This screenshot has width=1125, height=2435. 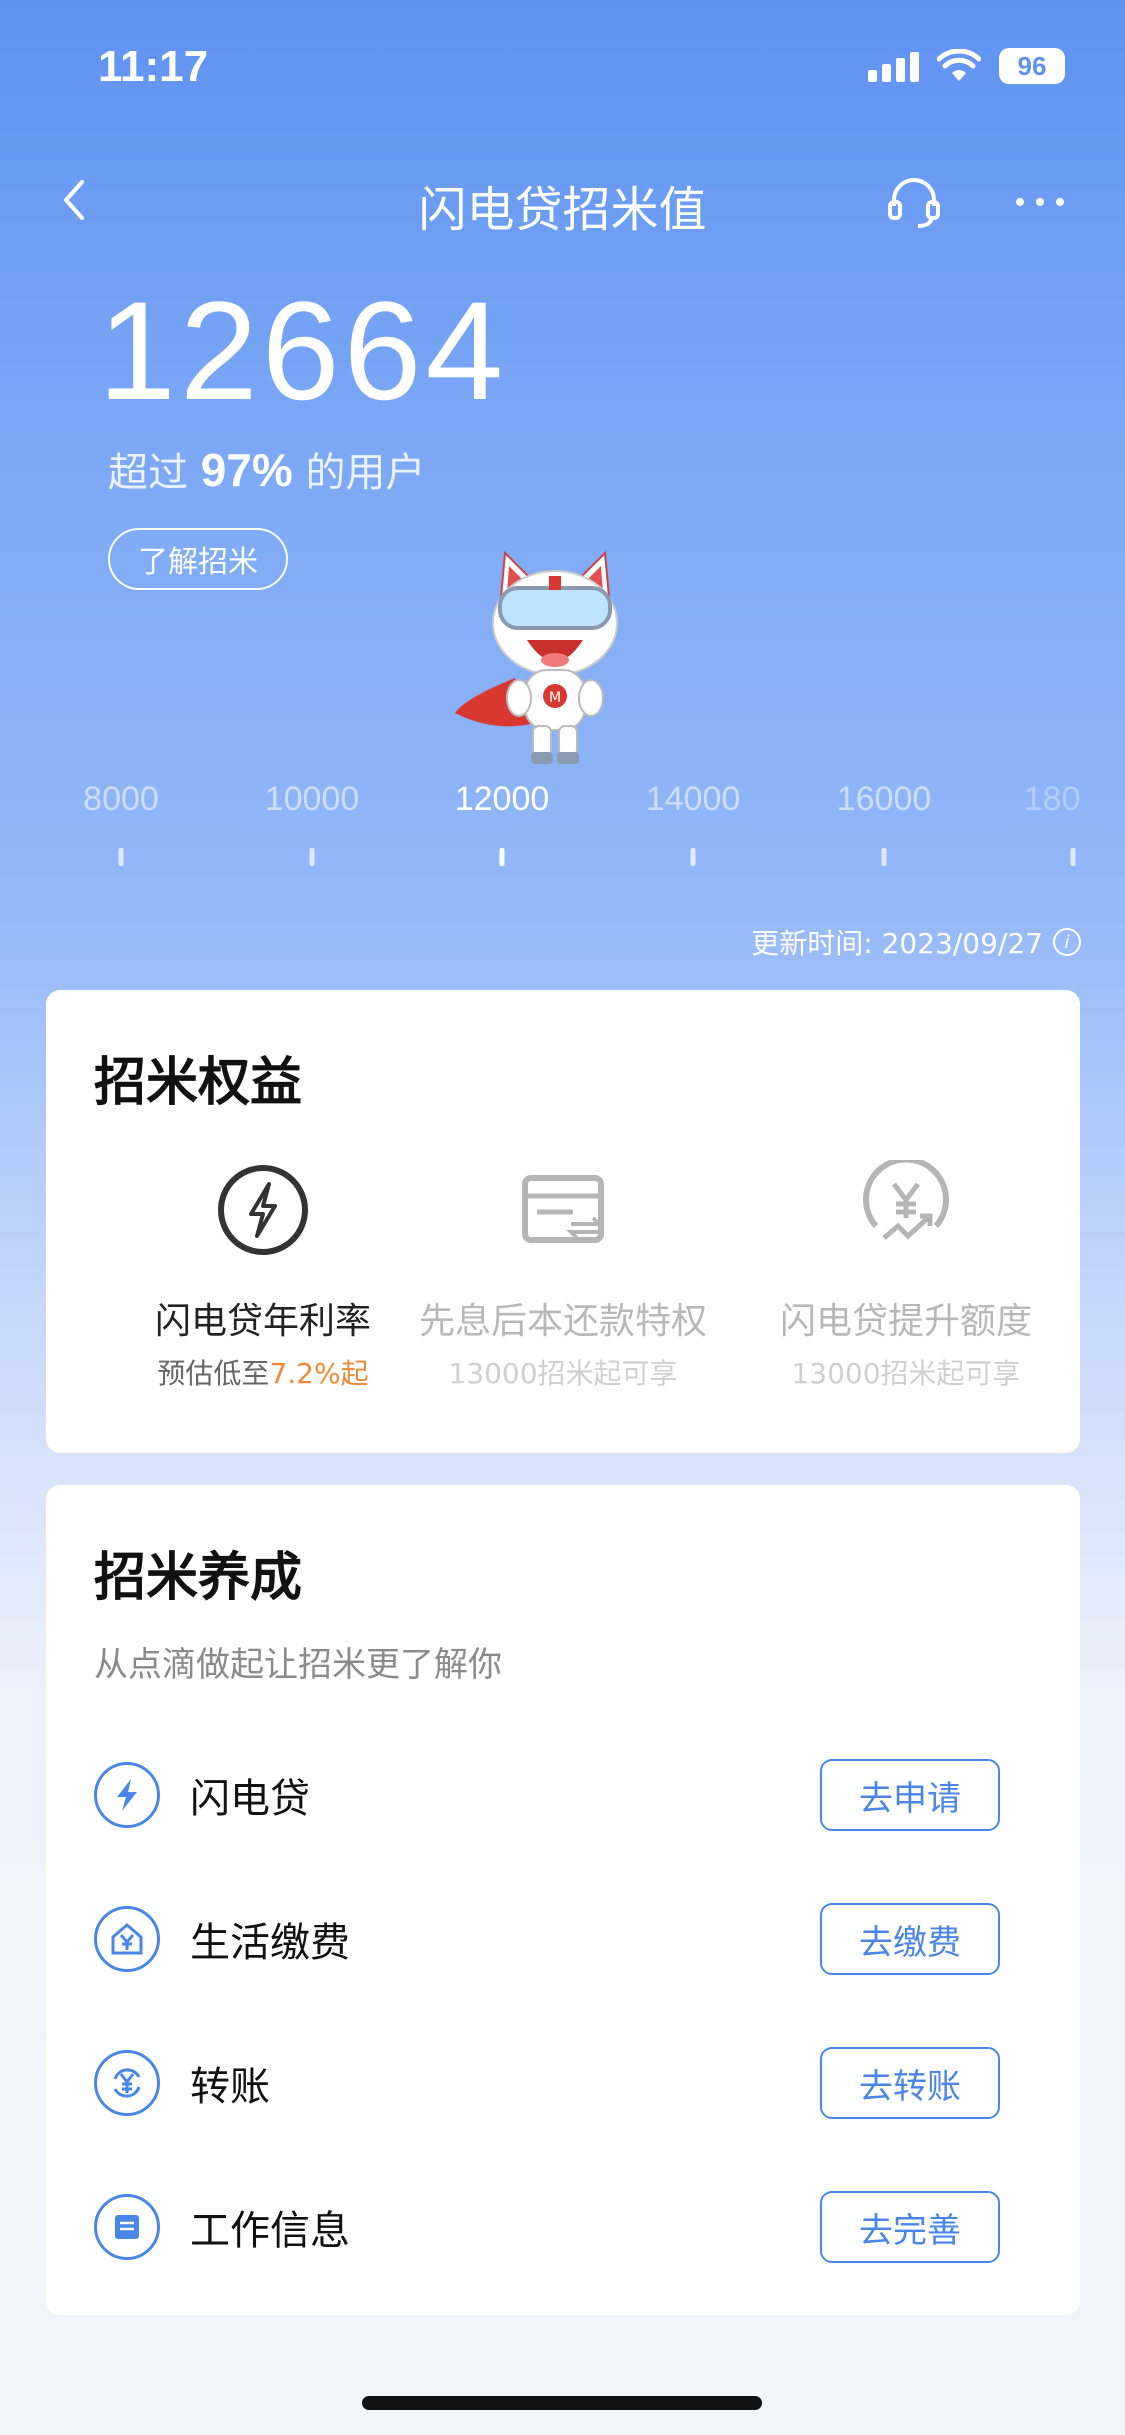 What do you see at coordinates (564, 1795) in the screenshot?
I see `task-row-loan: 闪电贷 去申请` at bounding box center [564, 1795].